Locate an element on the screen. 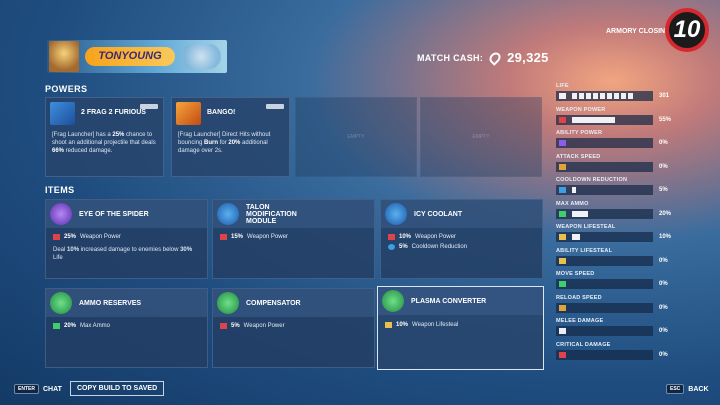 The height and width of the screenshot is (405, 720). item-stat: 10% Weapon Power is located at coordinates (422, 237).